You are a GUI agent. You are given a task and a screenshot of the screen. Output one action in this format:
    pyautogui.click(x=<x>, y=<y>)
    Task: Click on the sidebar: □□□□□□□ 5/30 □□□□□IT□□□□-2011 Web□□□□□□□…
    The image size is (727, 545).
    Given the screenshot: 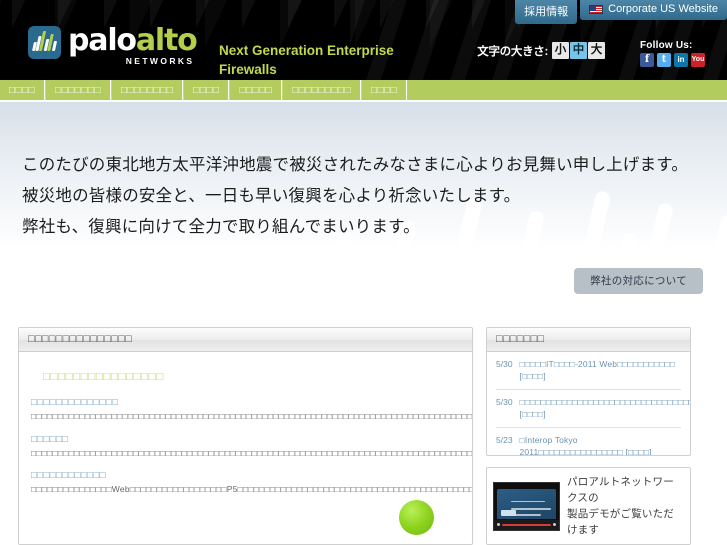 What is the action you would take?
    pyautogui.click(x=588, y=436)
    